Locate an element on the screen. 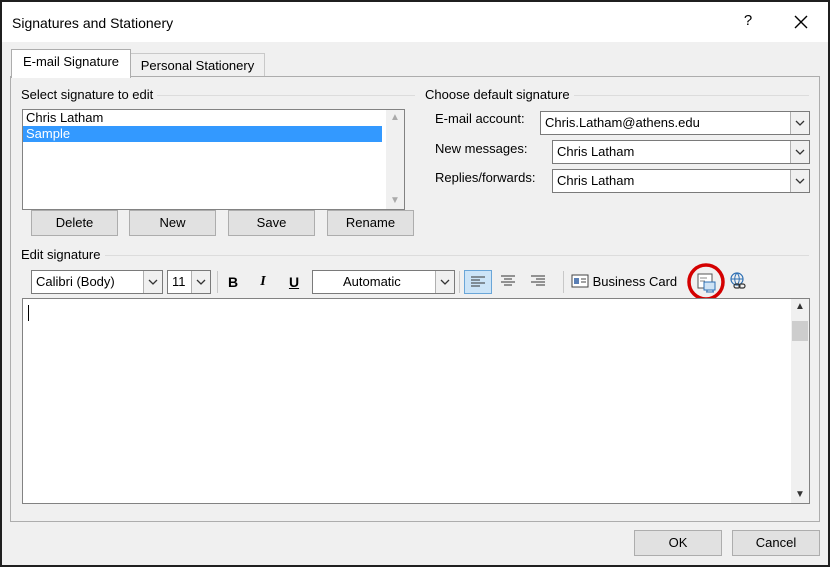  new-label: New is located at coordinates (172, 222).